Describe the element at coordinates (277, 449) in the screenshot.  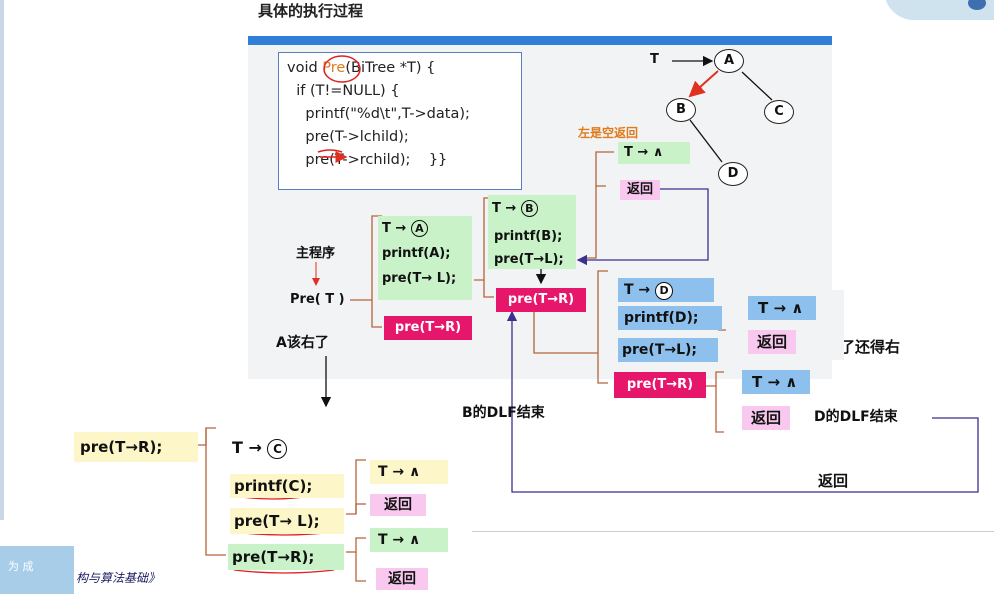
I see `panel-c-node: C` at that location.